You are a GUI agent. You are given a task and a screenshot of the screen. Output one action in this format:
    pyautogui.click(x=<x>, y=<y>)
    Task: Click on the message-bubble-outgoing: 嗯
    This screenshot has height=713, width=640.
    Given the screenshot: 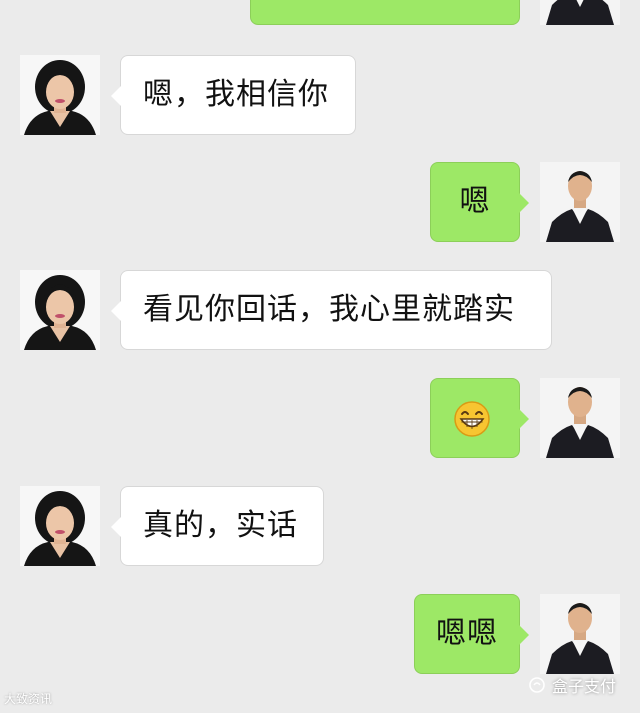 What is the action you would take?
    pyautogui.click(x=479, y=202)
    